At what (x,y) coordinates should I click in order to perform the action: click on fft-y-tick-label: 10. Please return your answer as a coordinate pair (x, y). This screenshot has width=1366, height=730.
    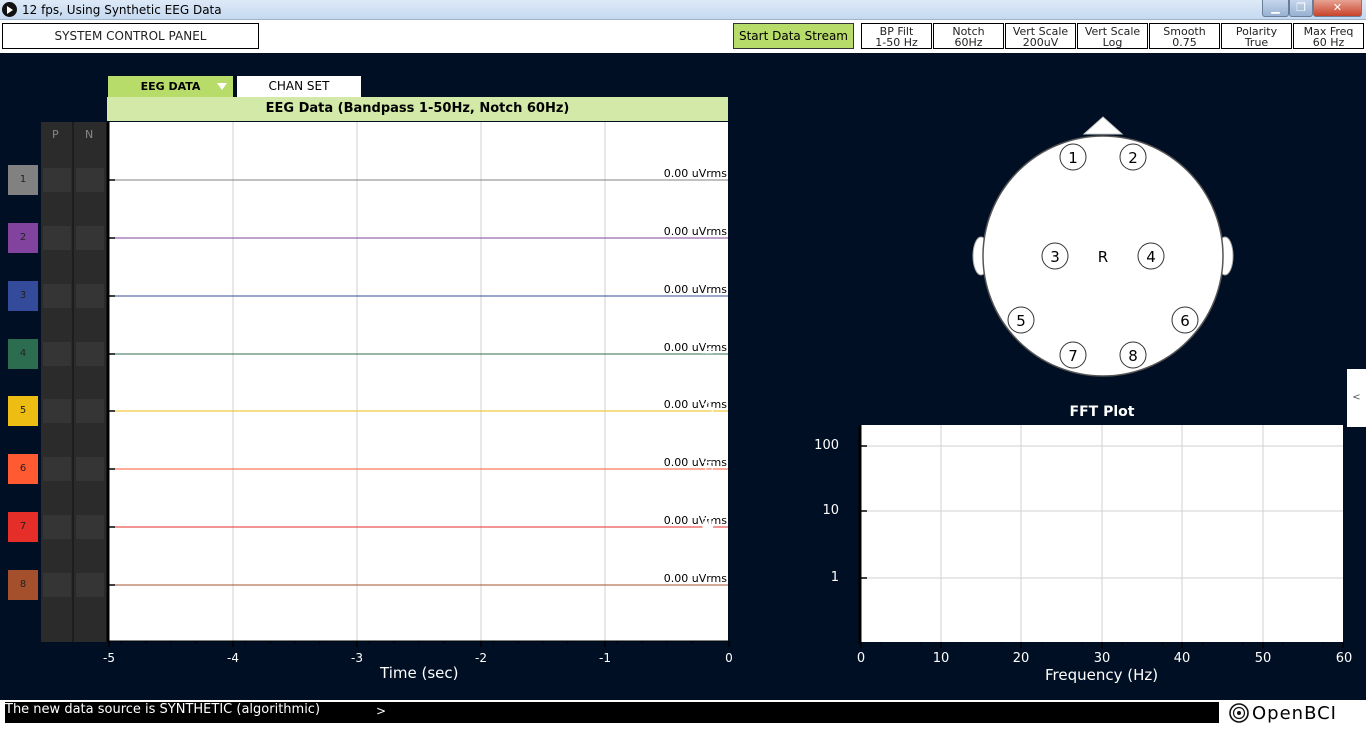
    Looking at the image, I should click on (830, 510).